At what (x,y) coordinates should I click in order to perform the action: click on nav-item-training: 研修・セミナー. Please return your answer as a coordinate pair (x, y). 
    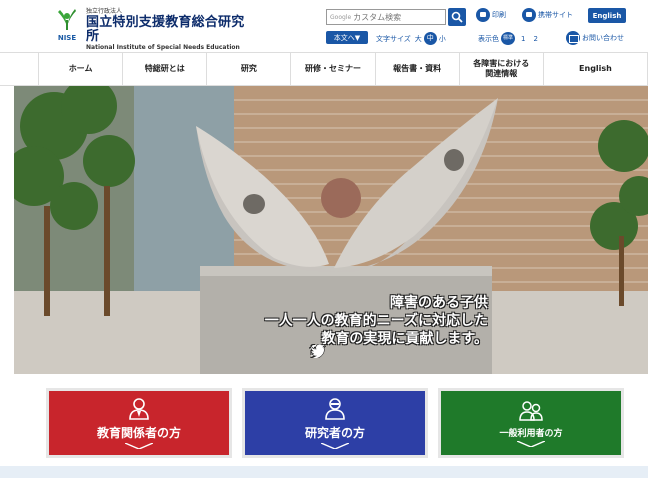
    Looking at the image, I should click on (332, 69).